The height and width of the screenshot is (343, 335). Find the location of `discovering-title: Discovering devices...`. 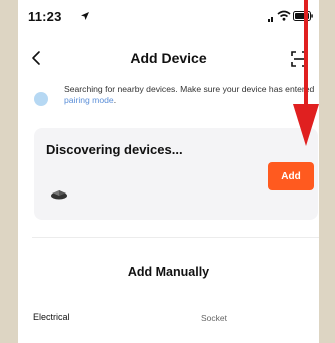

discovering-title: Discovering devices... is located at coordinates (114, 149).